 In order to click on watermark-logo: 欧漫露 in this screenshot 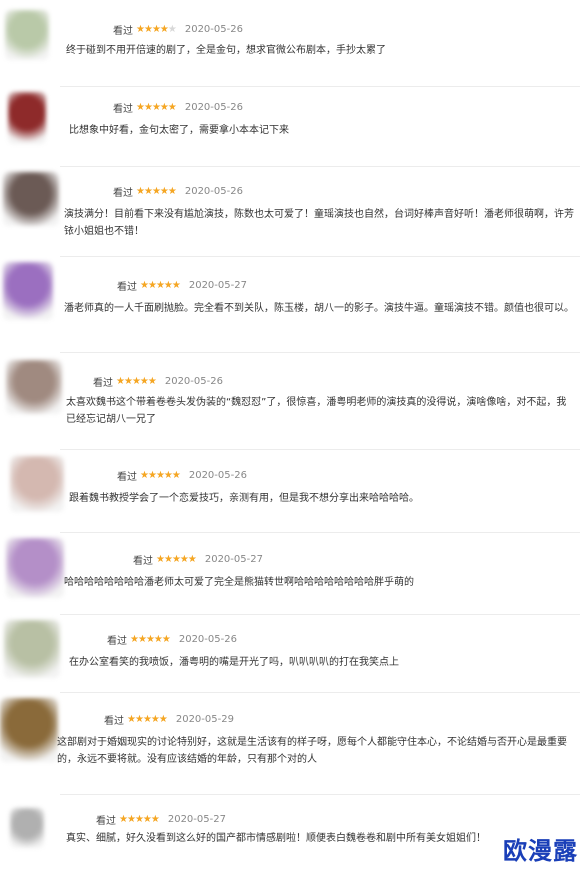, I will do `click(540, 851)`.